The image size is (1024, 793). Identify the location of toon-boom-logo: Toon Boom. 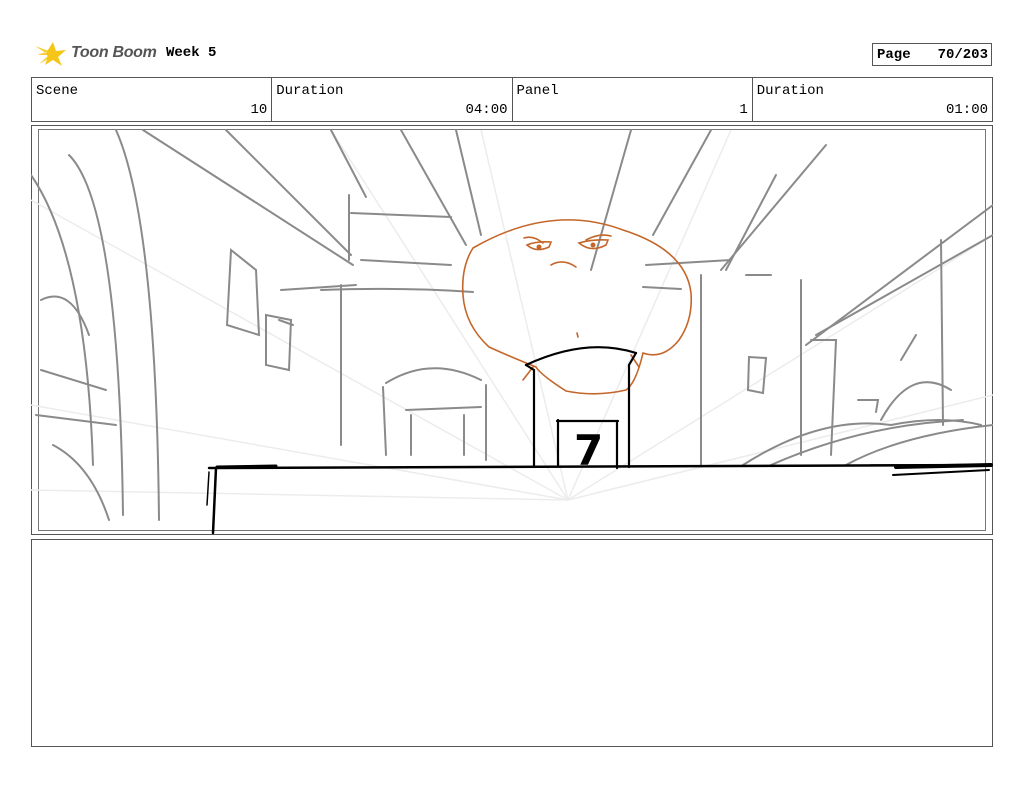
(95, 53).